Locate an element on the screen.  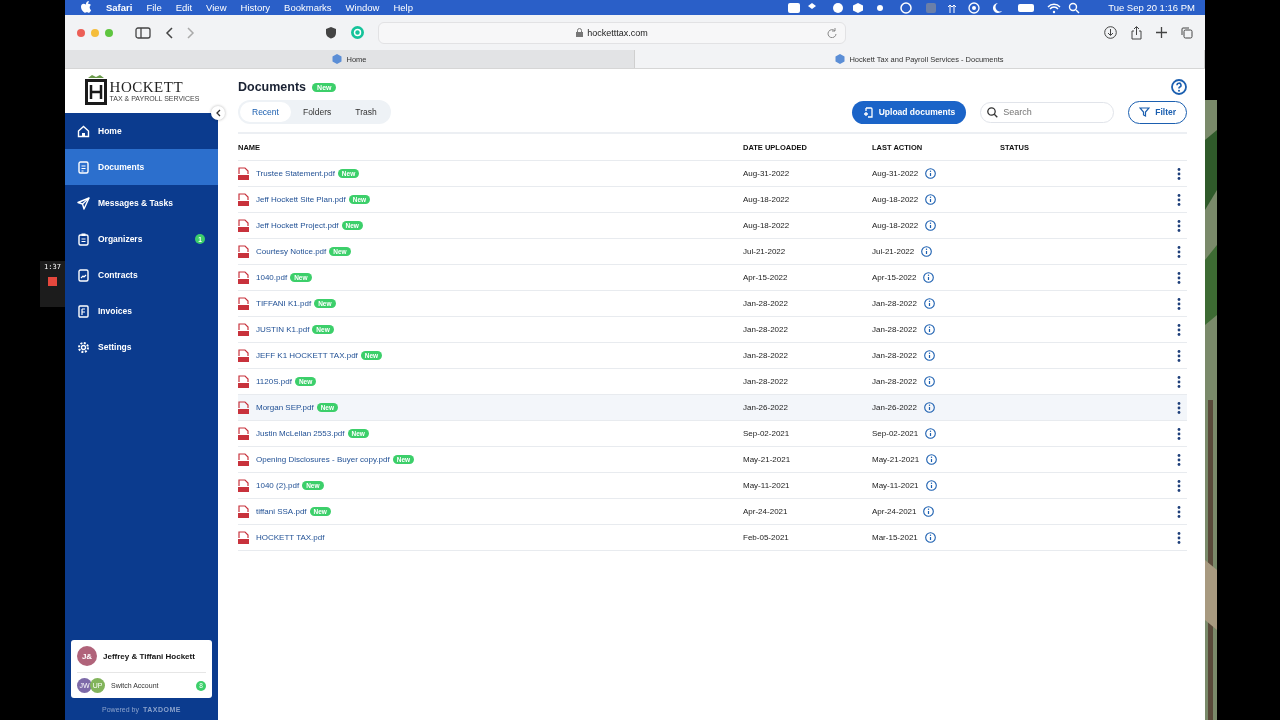
lock-icon is located at coordinates (580, 32).